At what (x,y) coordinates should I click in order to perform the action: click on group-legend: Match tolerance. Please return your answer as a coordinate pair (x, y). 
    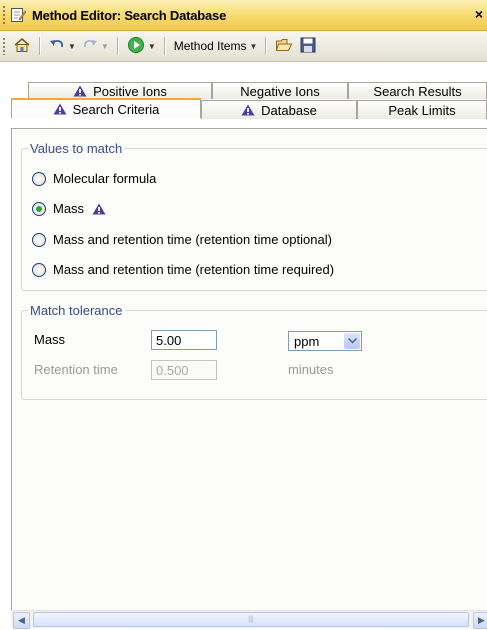
    Looking at the image, I should click on (76, 310).